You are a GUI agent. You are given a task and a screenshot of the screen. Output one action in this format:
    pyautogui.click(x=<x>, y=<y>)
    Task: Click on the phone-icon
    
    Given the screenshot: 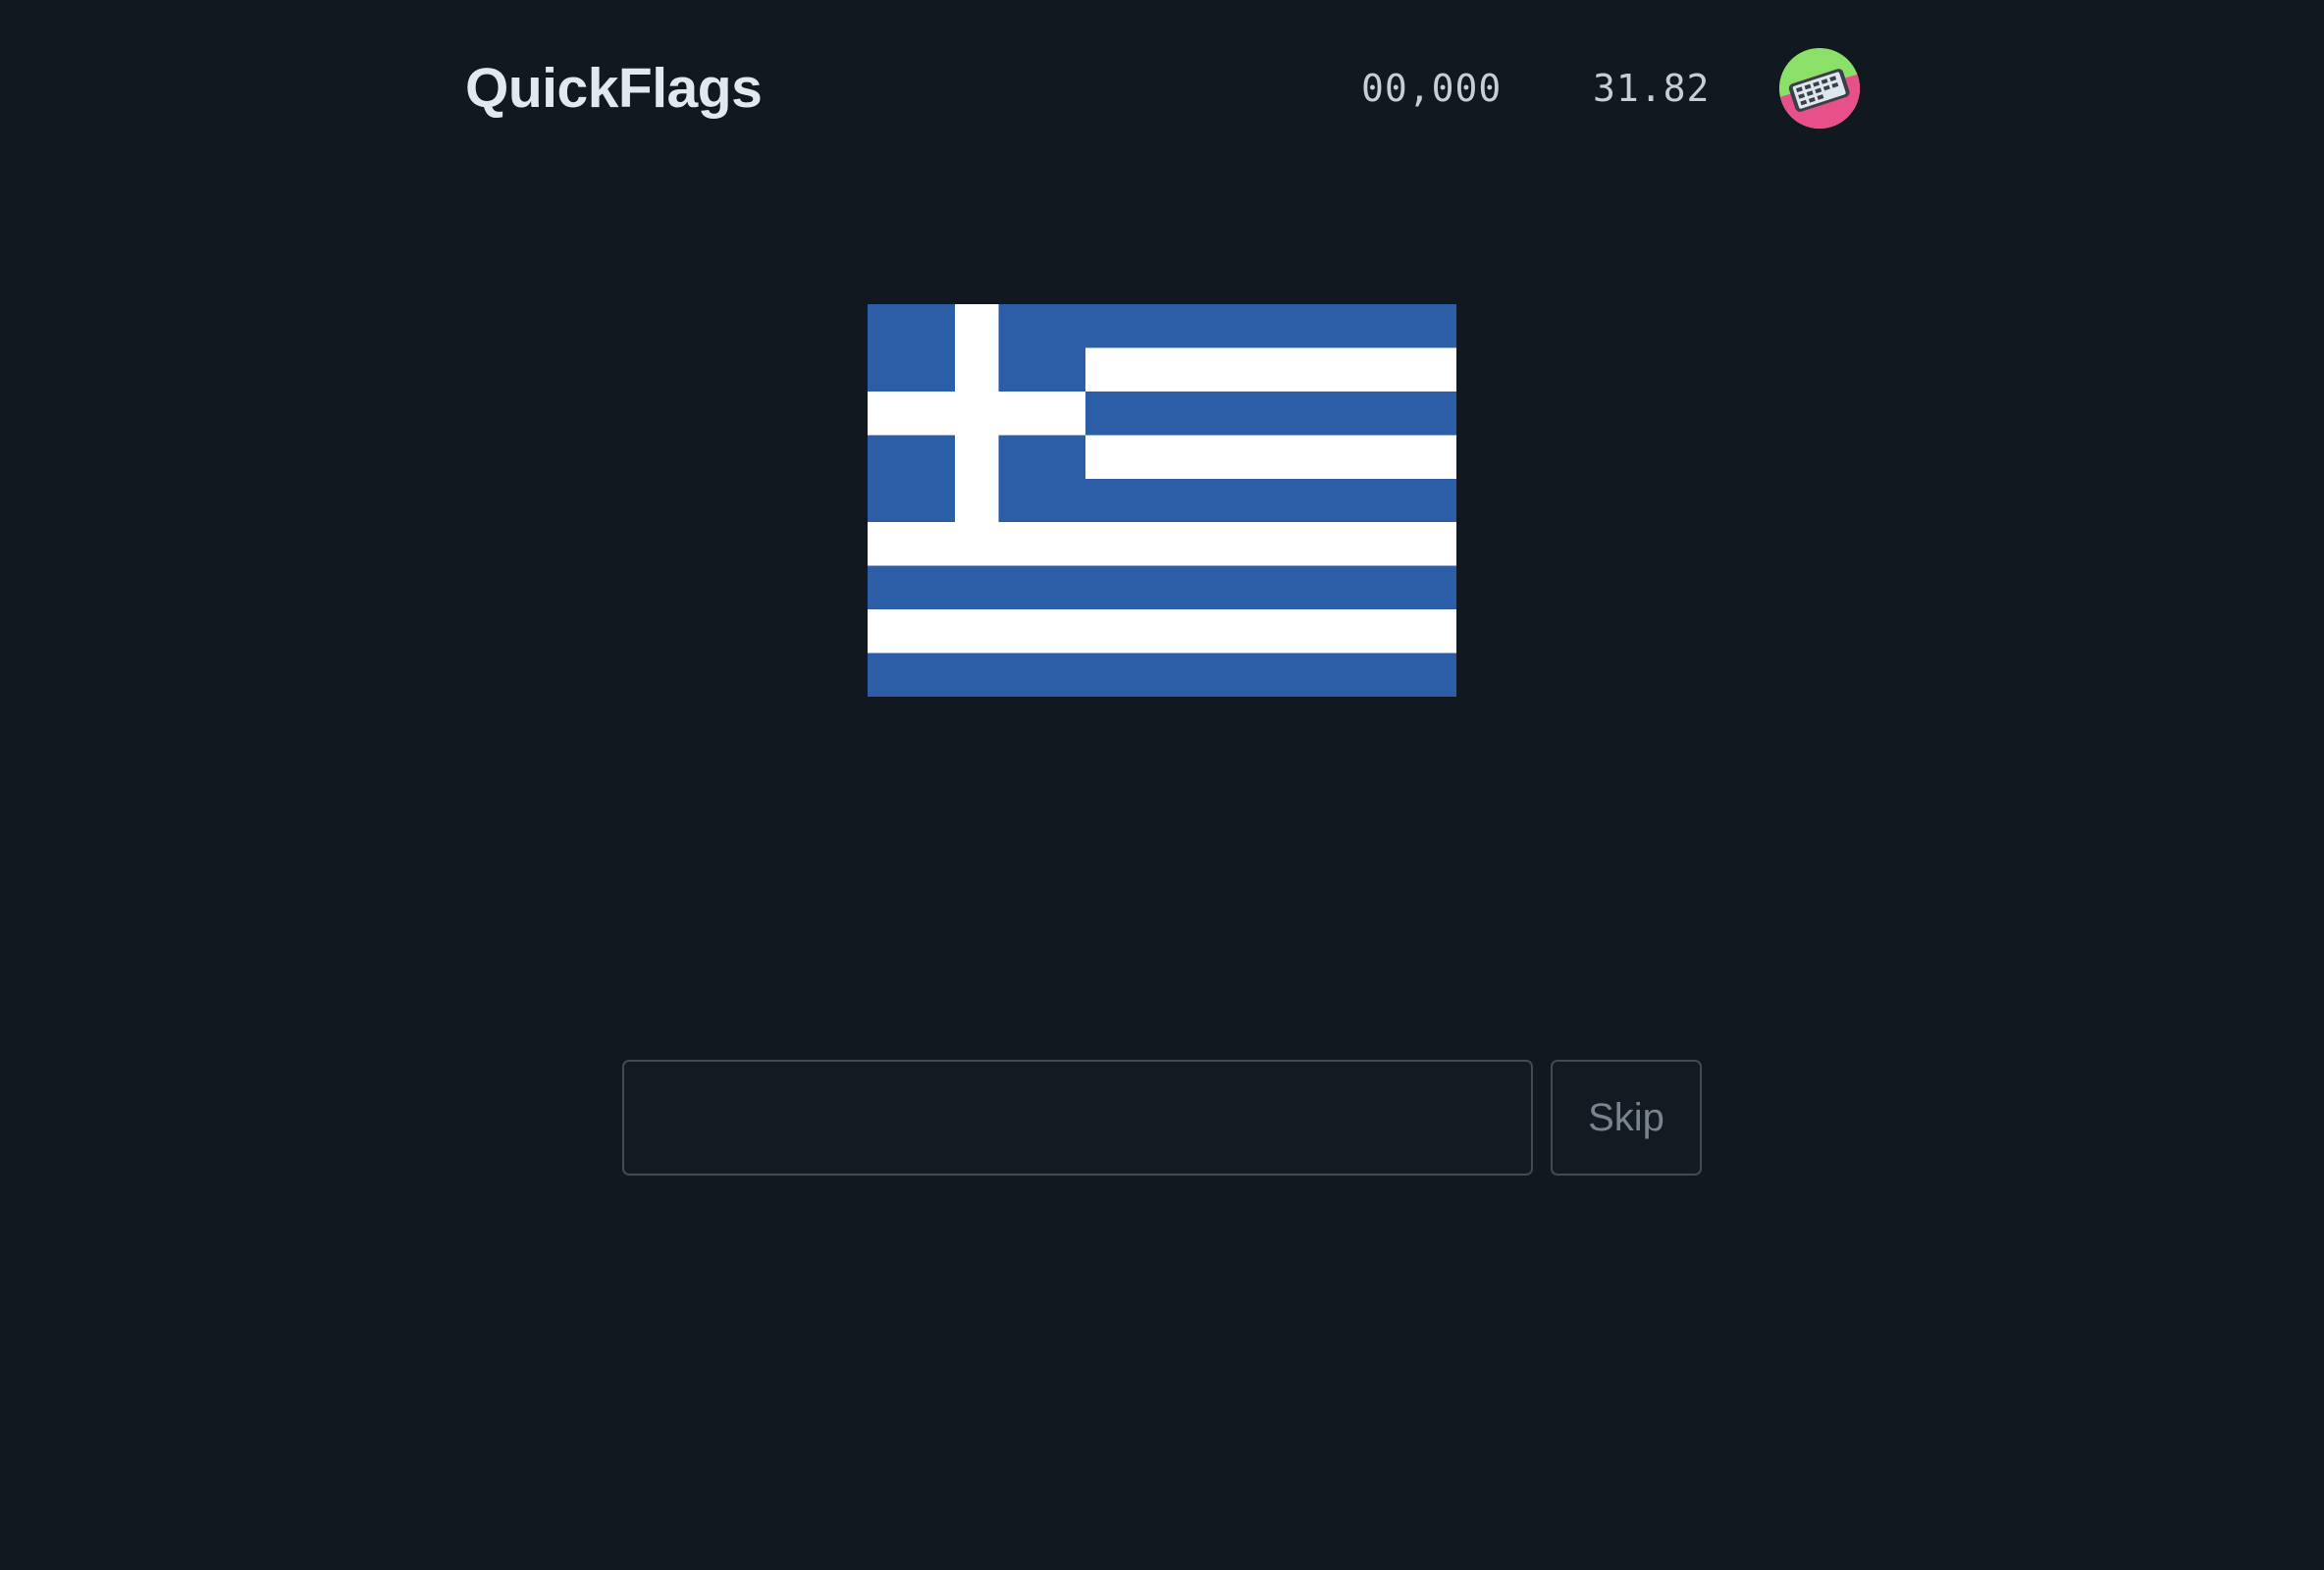 What is the action you would take?
    pyautogui.click(x=1819, y=88)
    